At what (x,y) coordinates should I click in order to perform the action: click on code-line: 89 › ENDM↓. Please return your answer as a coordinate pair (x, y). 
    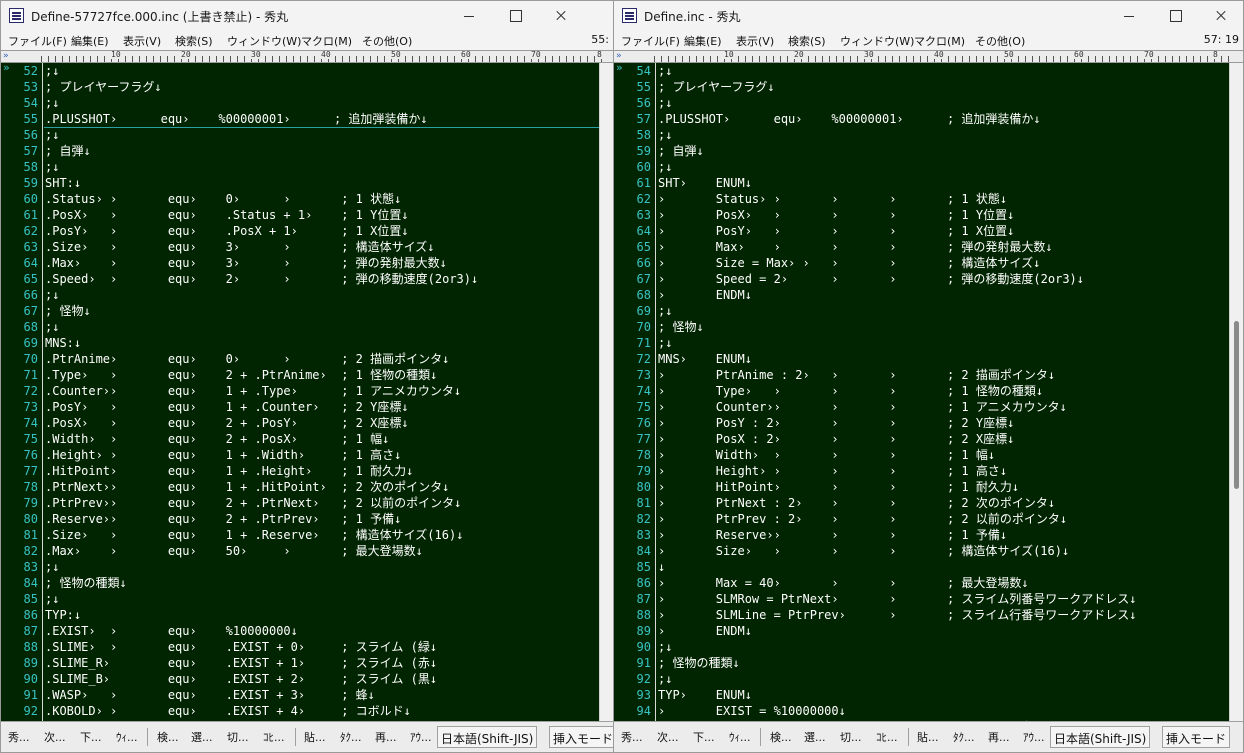
    Looking at the image, I should click on (921, 631).